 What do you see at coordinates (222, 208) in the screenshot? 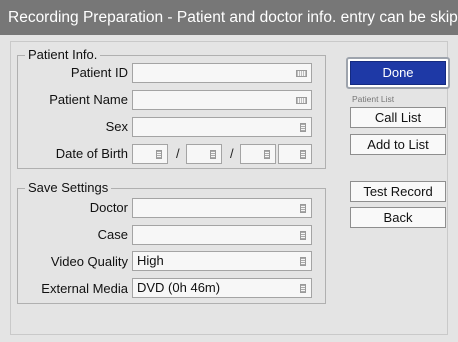
I see `doctor-select` at bounding box center [222, 208].